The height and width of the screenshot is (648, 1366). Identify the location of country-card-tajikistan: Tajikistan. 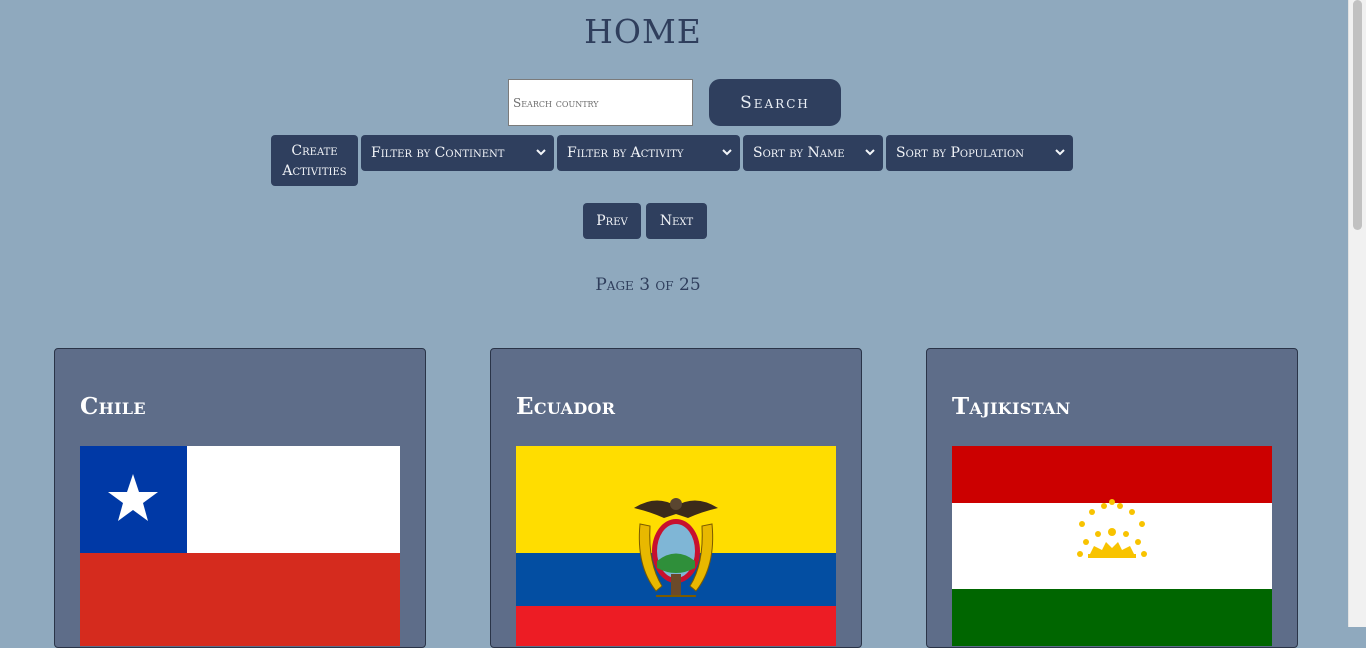
(1112, 498).